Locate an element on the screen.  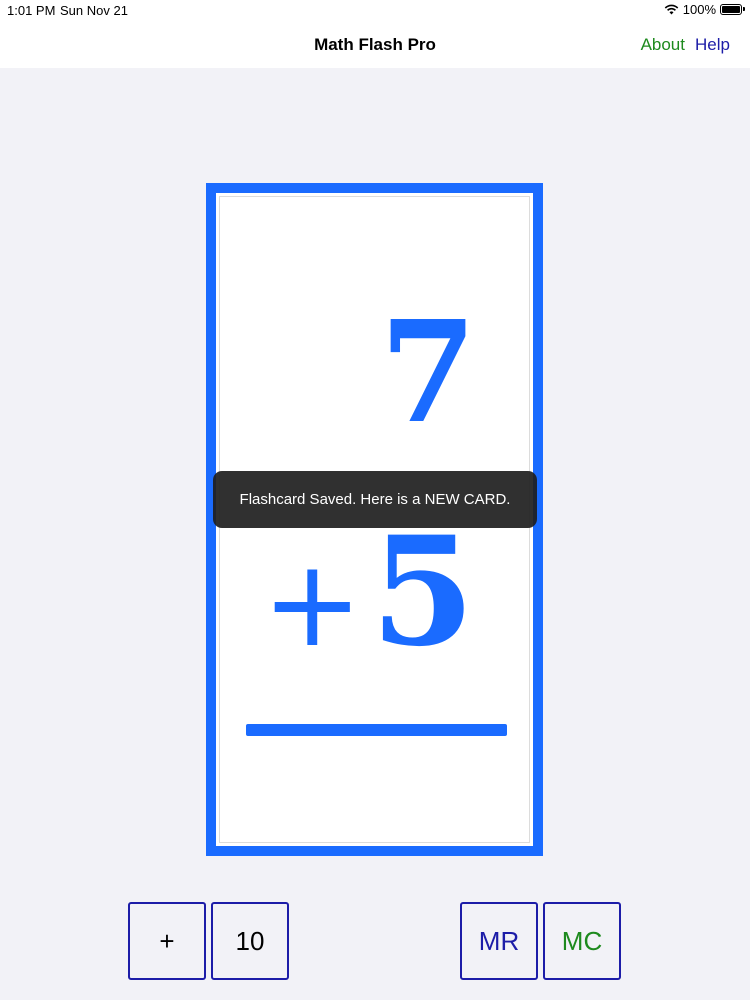
memory-recall-button: MR is located at coordinates (499, 941).